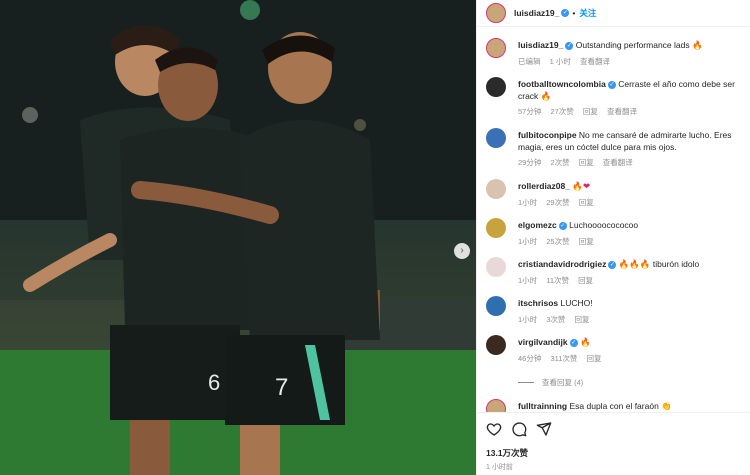 The width and height of the screenshot is (750, 475). I want to click on comment-username: fulbitoconpipe, so click(547, 135).